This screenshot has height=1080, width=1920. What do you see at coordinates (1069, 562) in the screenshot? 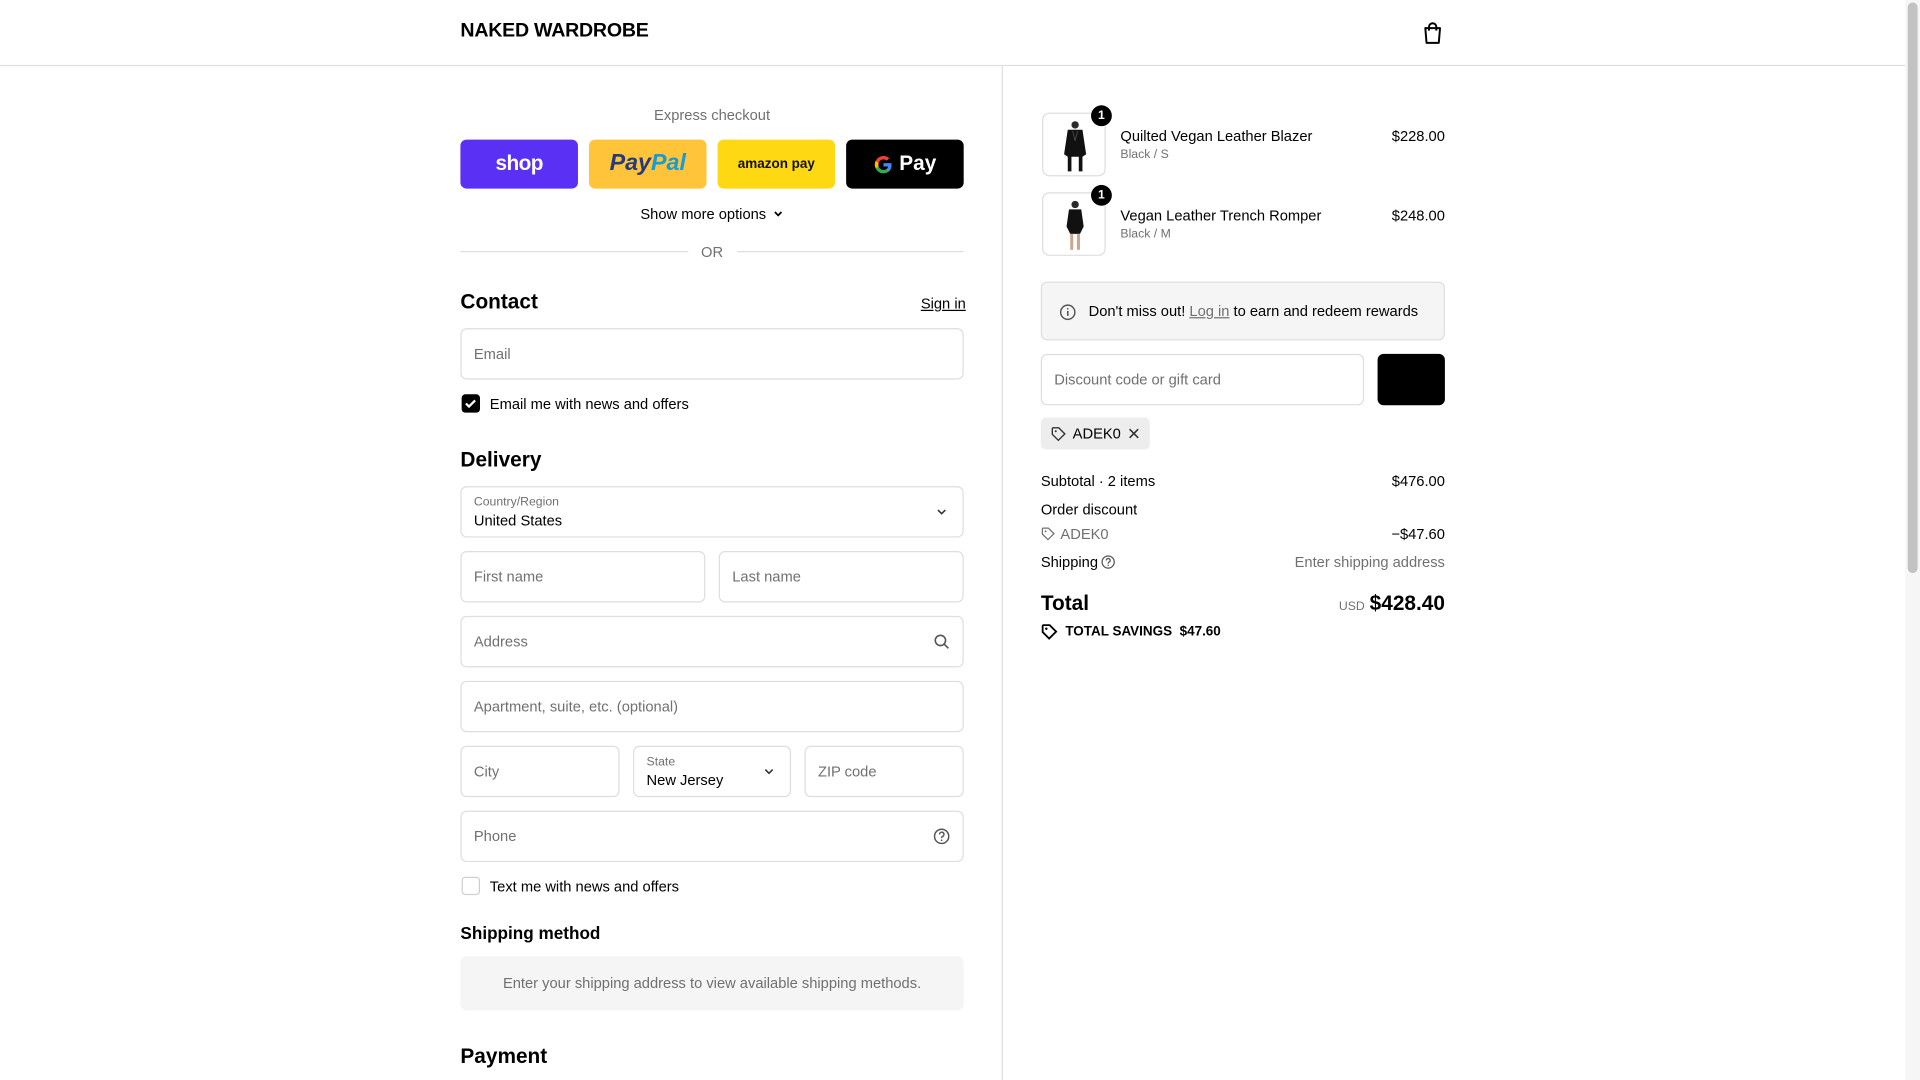
I see `shipping-label: Shipping` at bounding box center [1069, 562].